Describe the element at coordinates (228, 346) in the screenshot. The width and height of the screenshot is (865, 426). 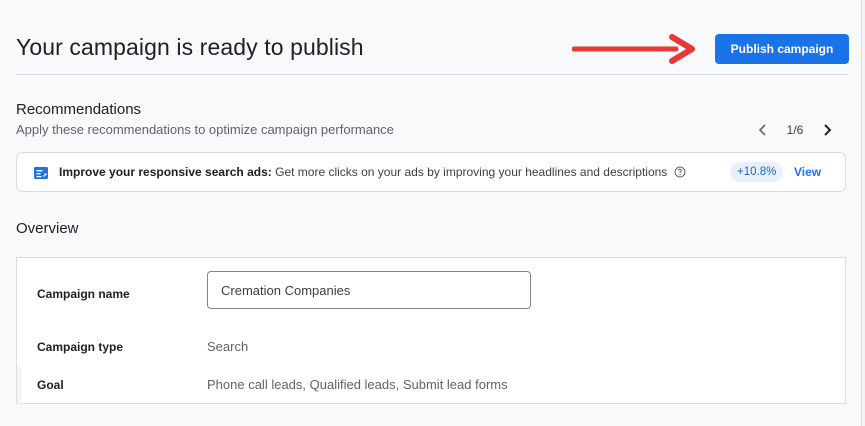
I see `campaign-type-value: Search` at that location.